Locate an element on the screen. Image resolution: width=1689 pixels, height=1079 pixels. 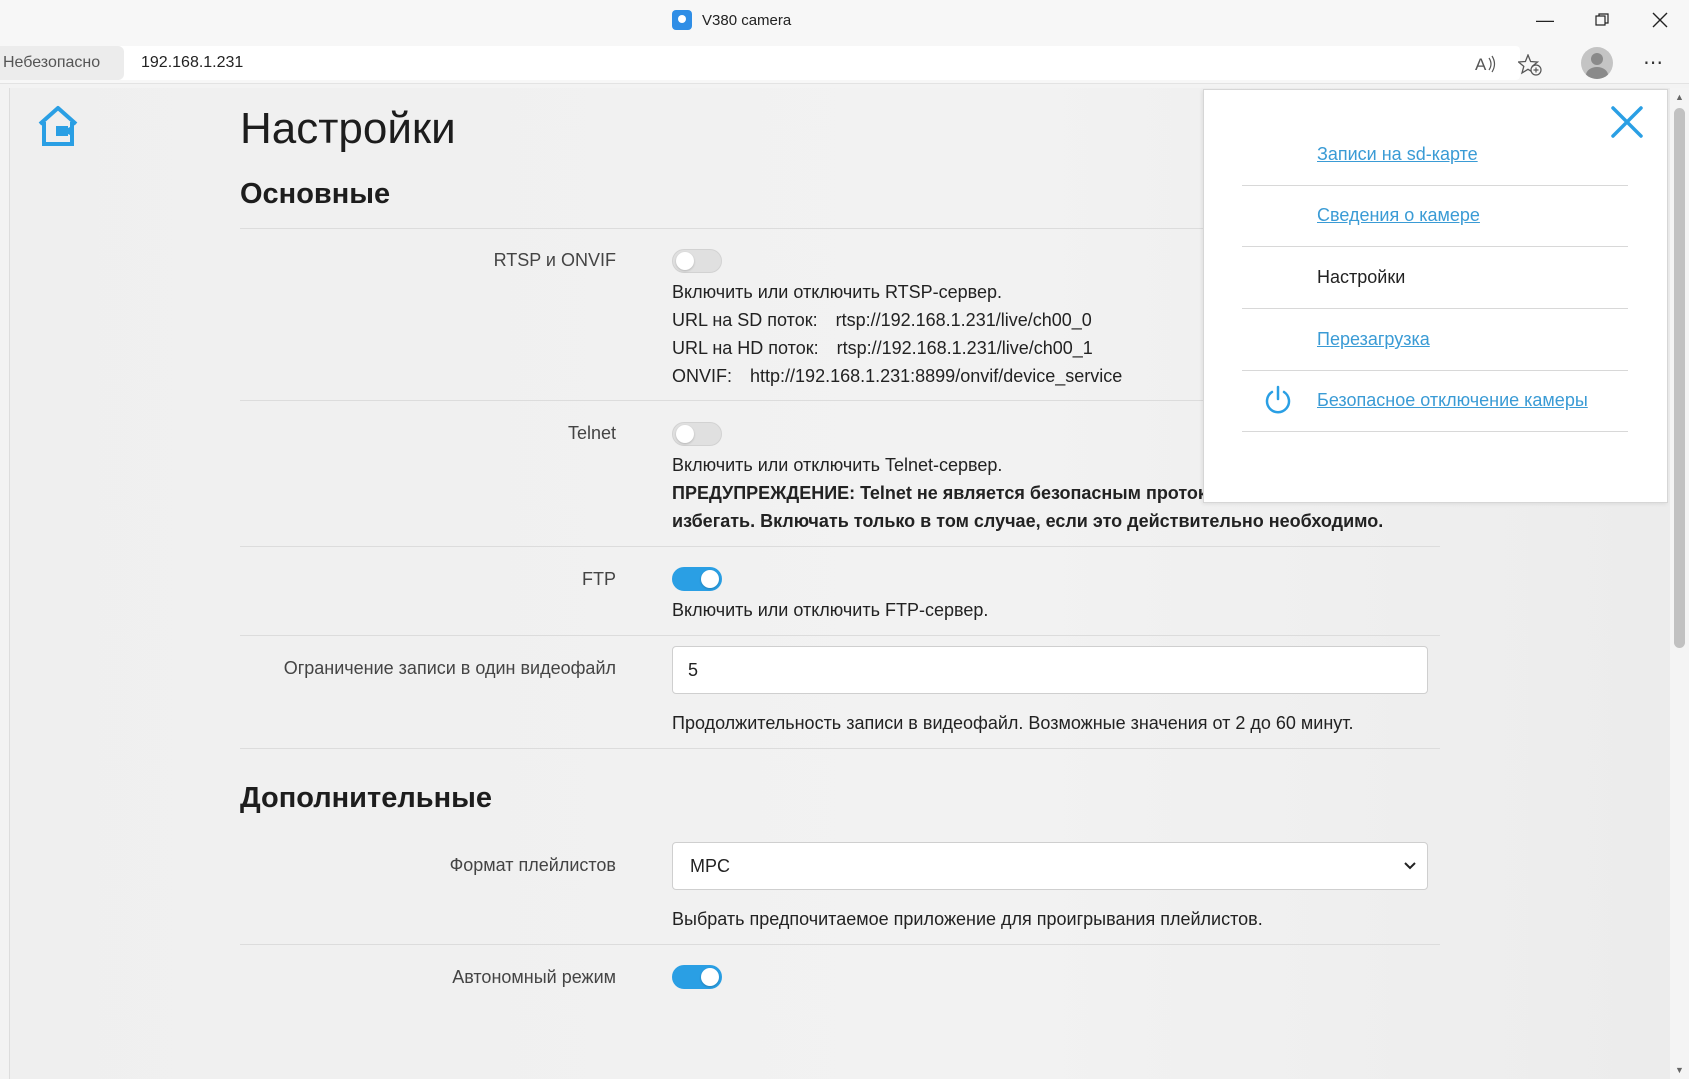
menu-link-reboot: Перезагрузка is located at coordinates (1373, 339).